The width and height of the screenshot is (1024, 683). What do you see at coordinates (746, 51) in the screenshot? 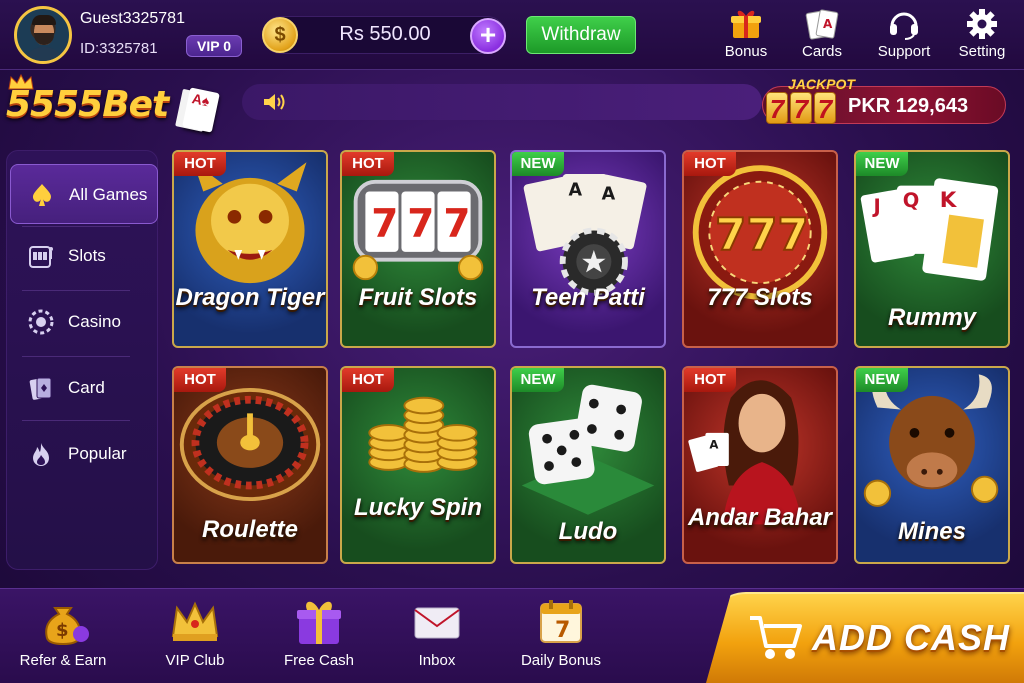
I see `bonus-label: Bonus` at bounding box center [746, 51].